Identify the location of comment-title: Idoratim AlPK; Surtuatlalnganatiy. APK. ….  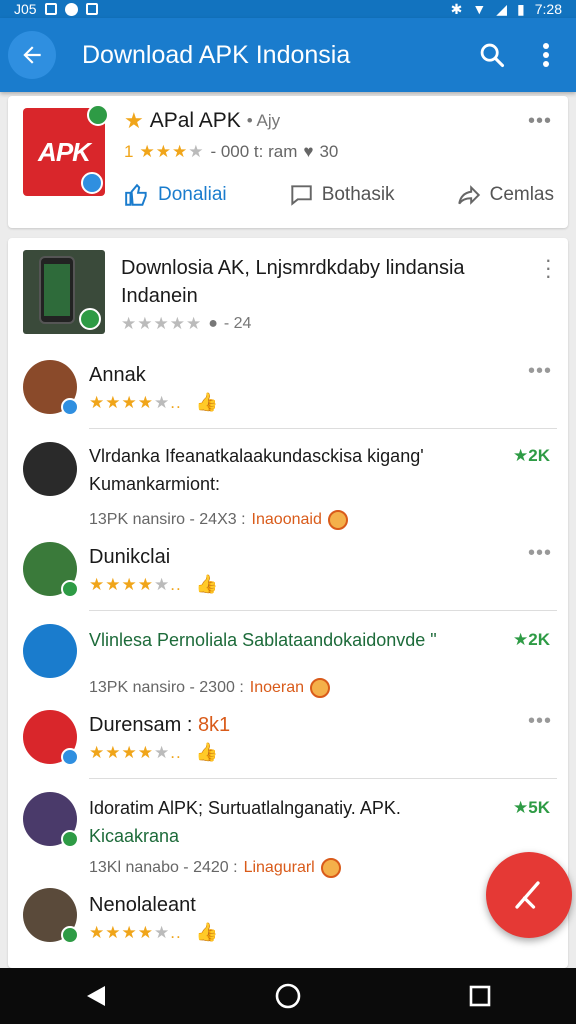
(299, 822).